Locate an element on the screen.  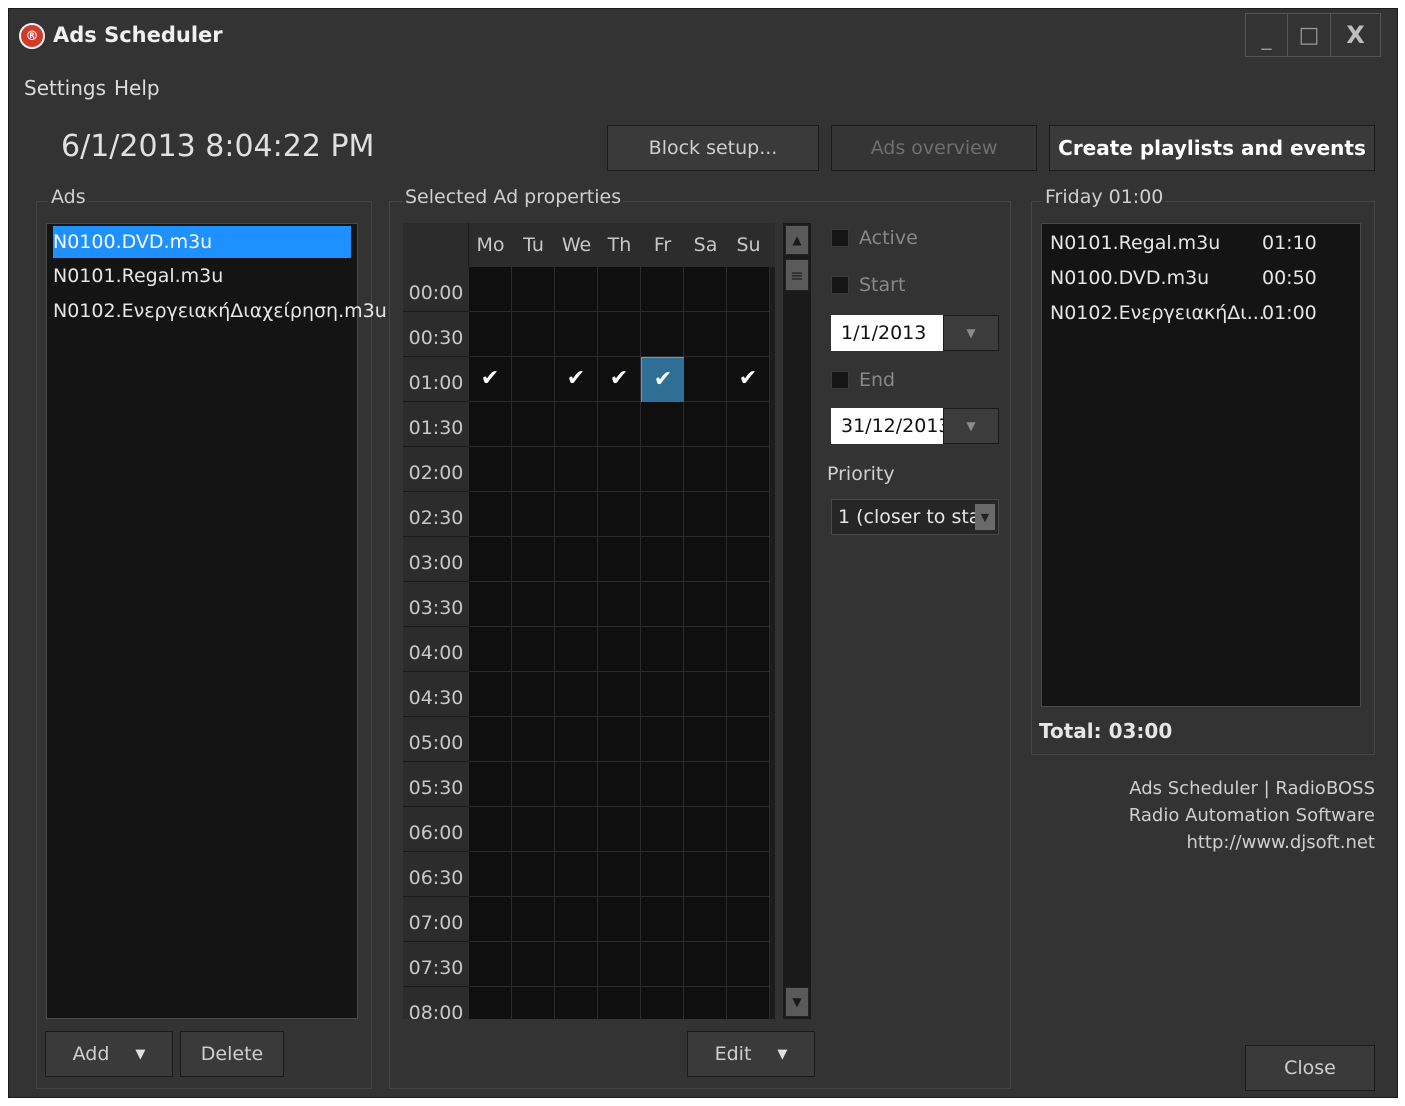
priority-select: 1 (closer to star is located at coordinates (915, 517).